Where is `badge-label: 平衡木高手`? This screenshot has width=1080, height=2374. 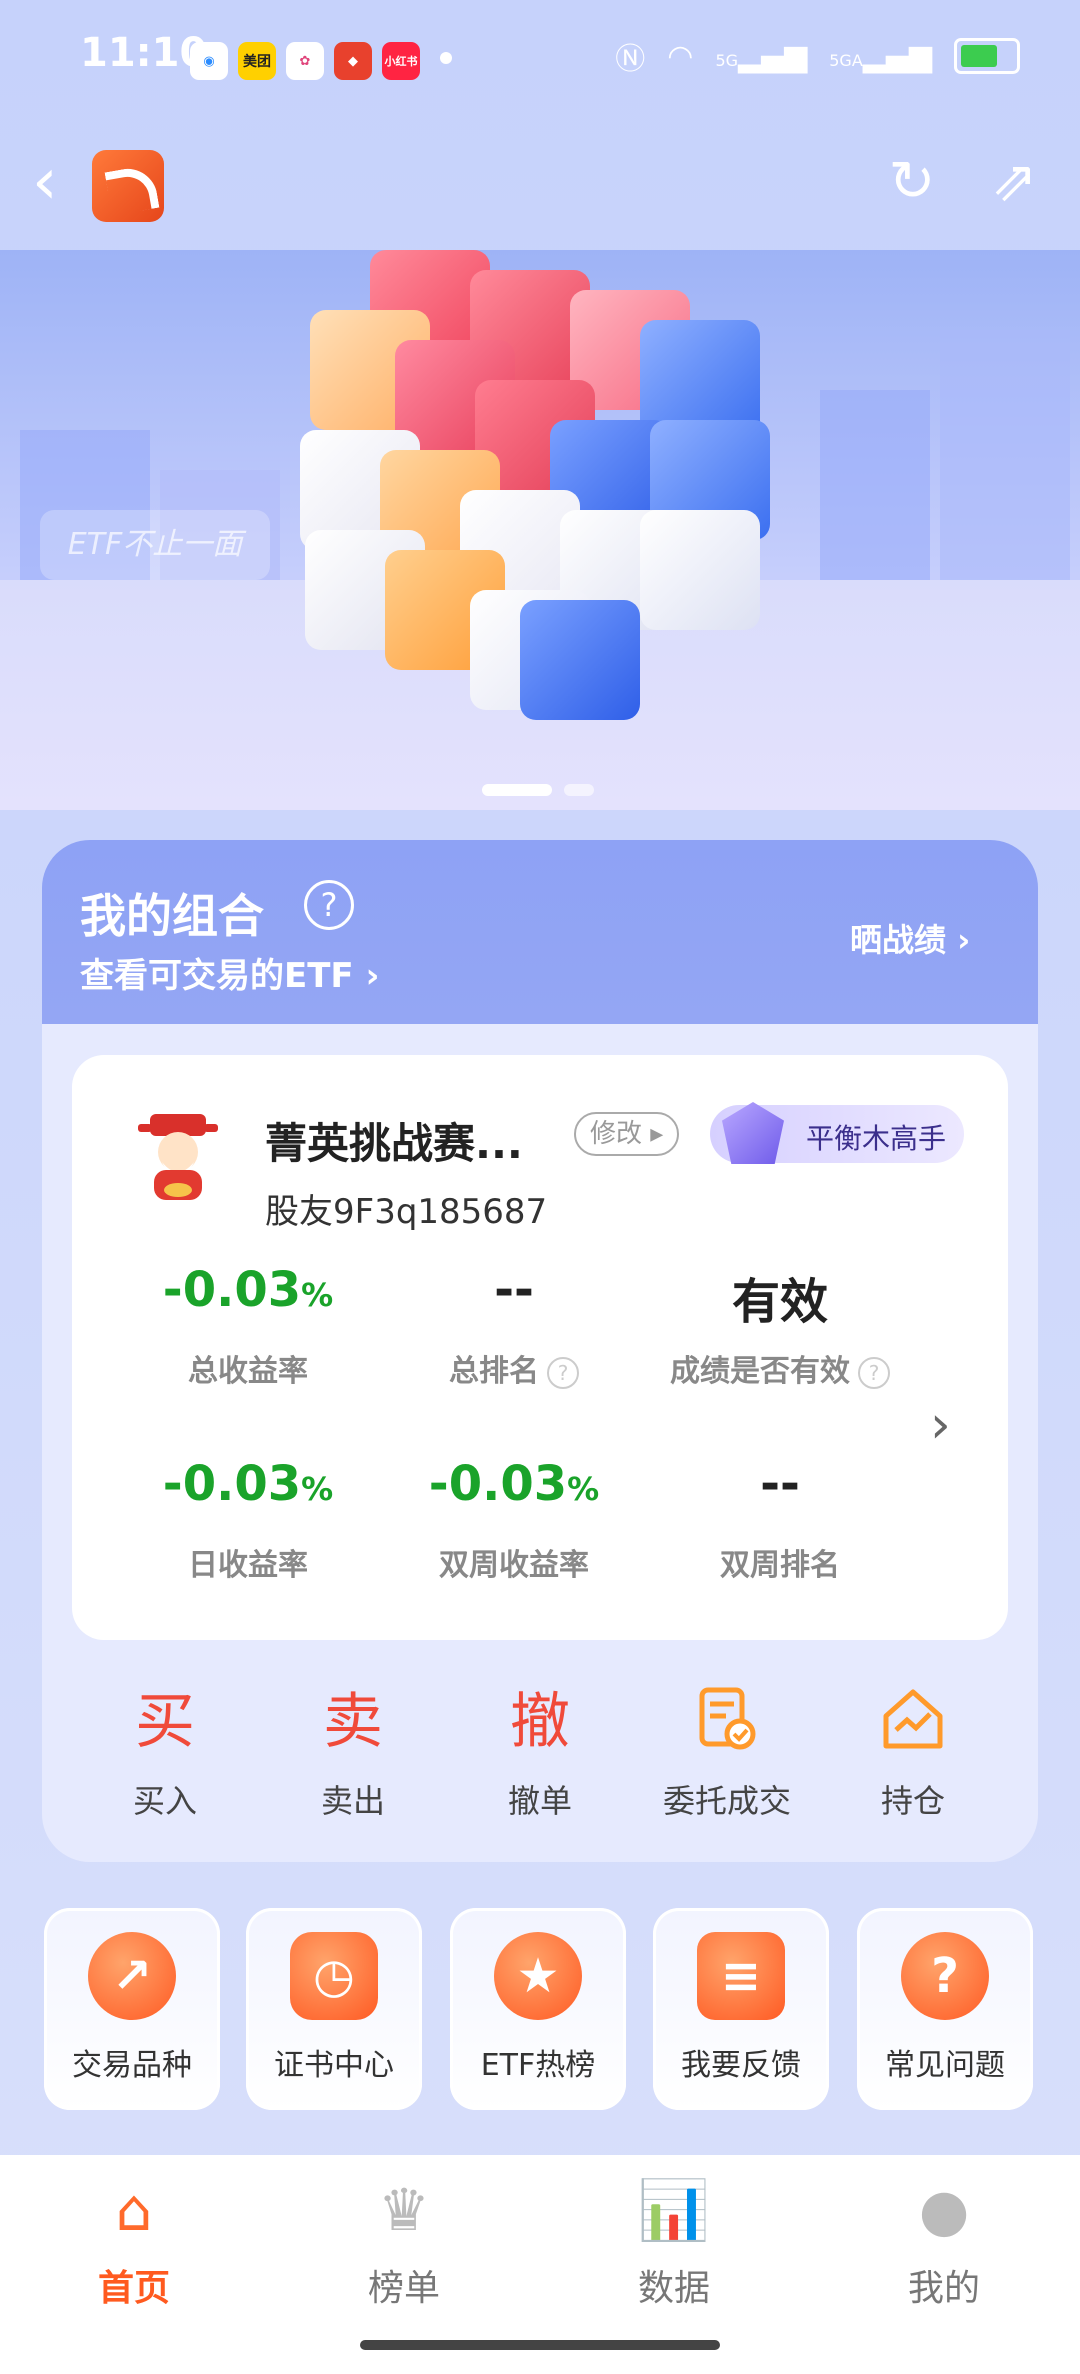
badge-label: 平衡木高手 is located at coordinates (876, 1138).